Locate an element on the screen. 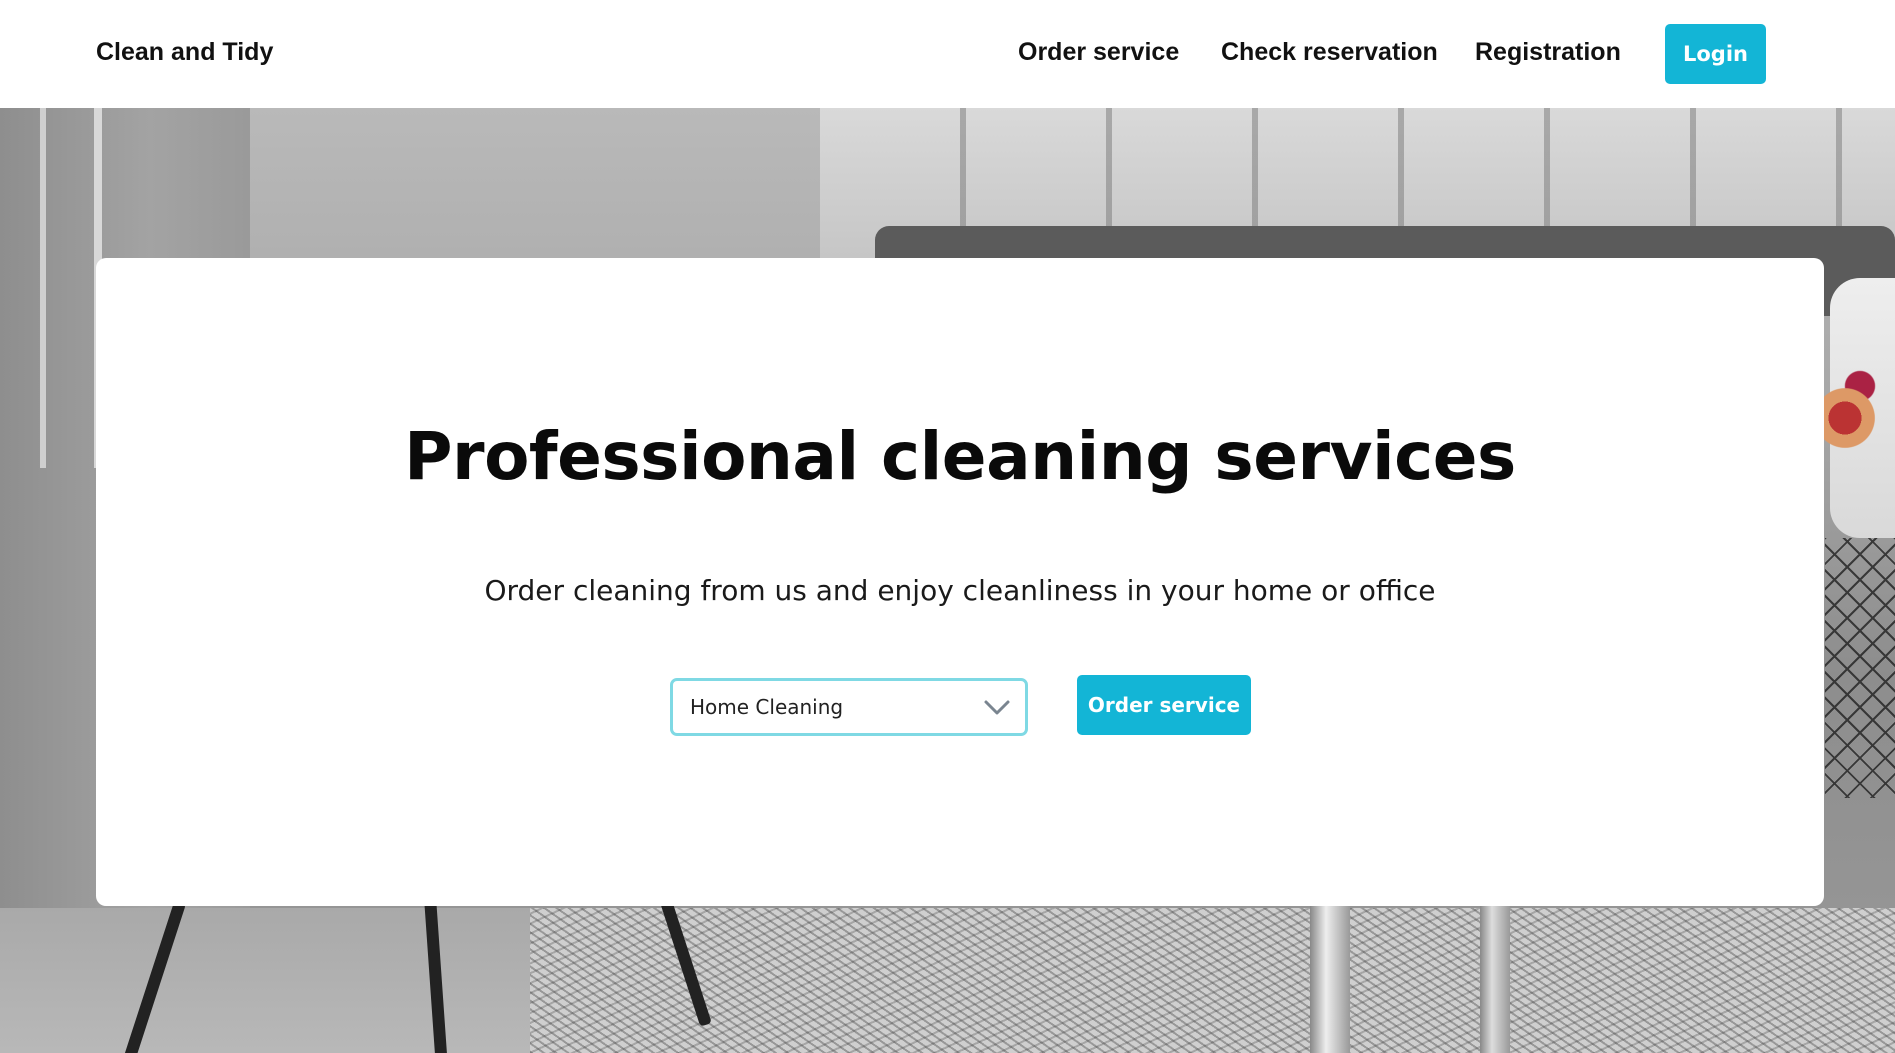  hero-title: Professional cleaning services is located at coordinates (960, 456).